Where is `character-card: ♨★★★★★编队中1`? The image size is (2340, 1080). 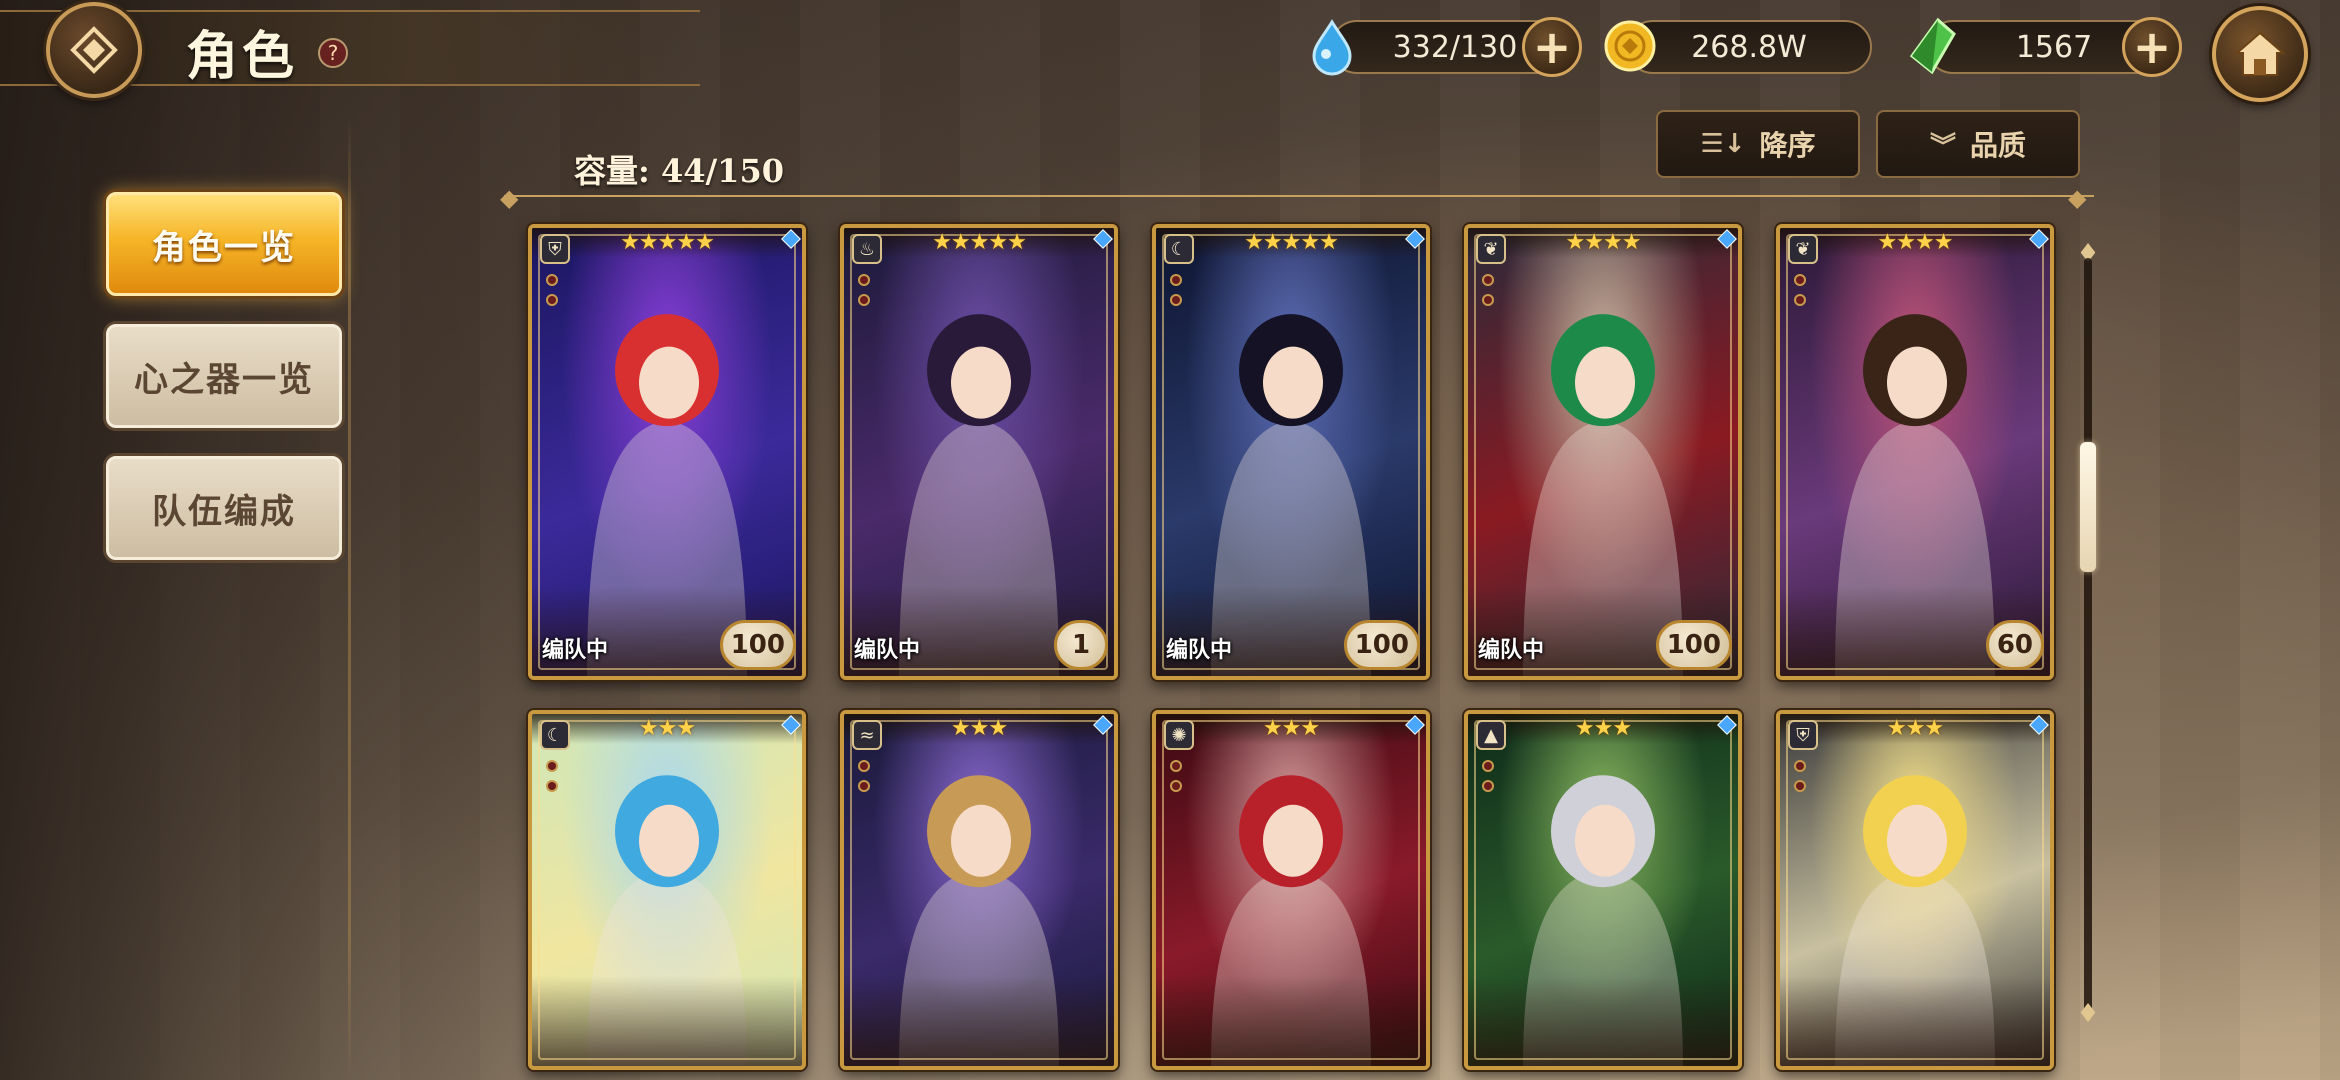
character-card: ♨★★★★★编队中1 is located at coordinates (979, 452).